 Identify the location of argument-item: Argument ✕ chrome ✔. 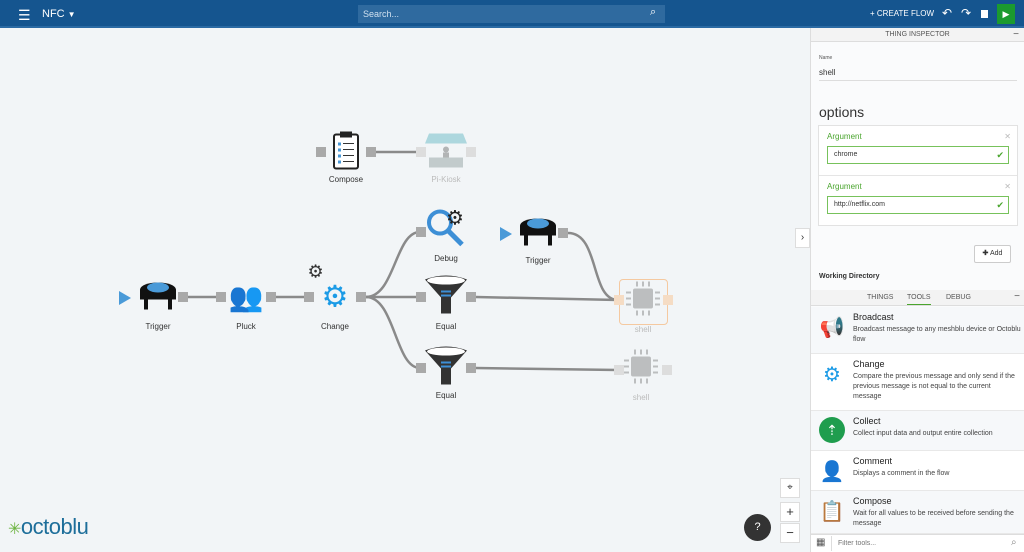
(918, 151).